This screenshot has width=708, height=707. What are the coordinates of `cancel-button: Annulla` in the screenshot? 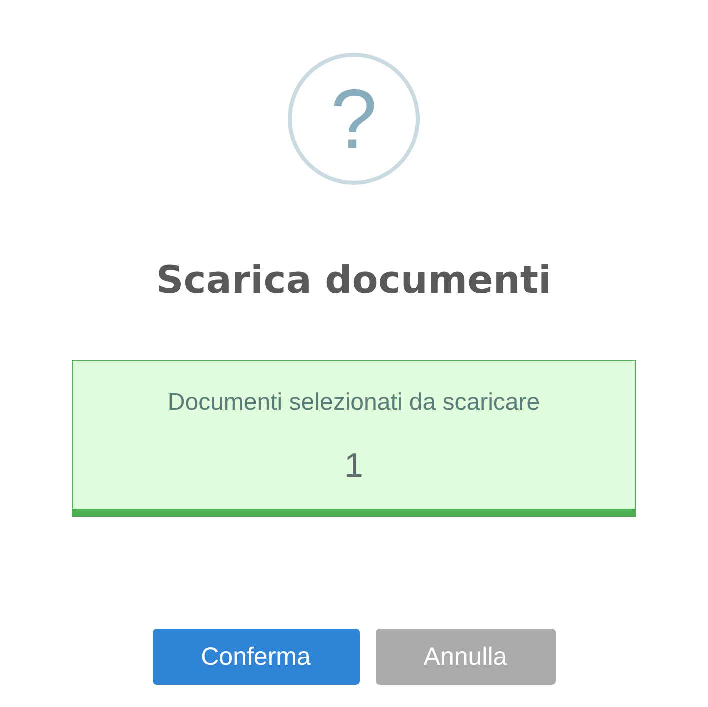 It's located at (466, 657).